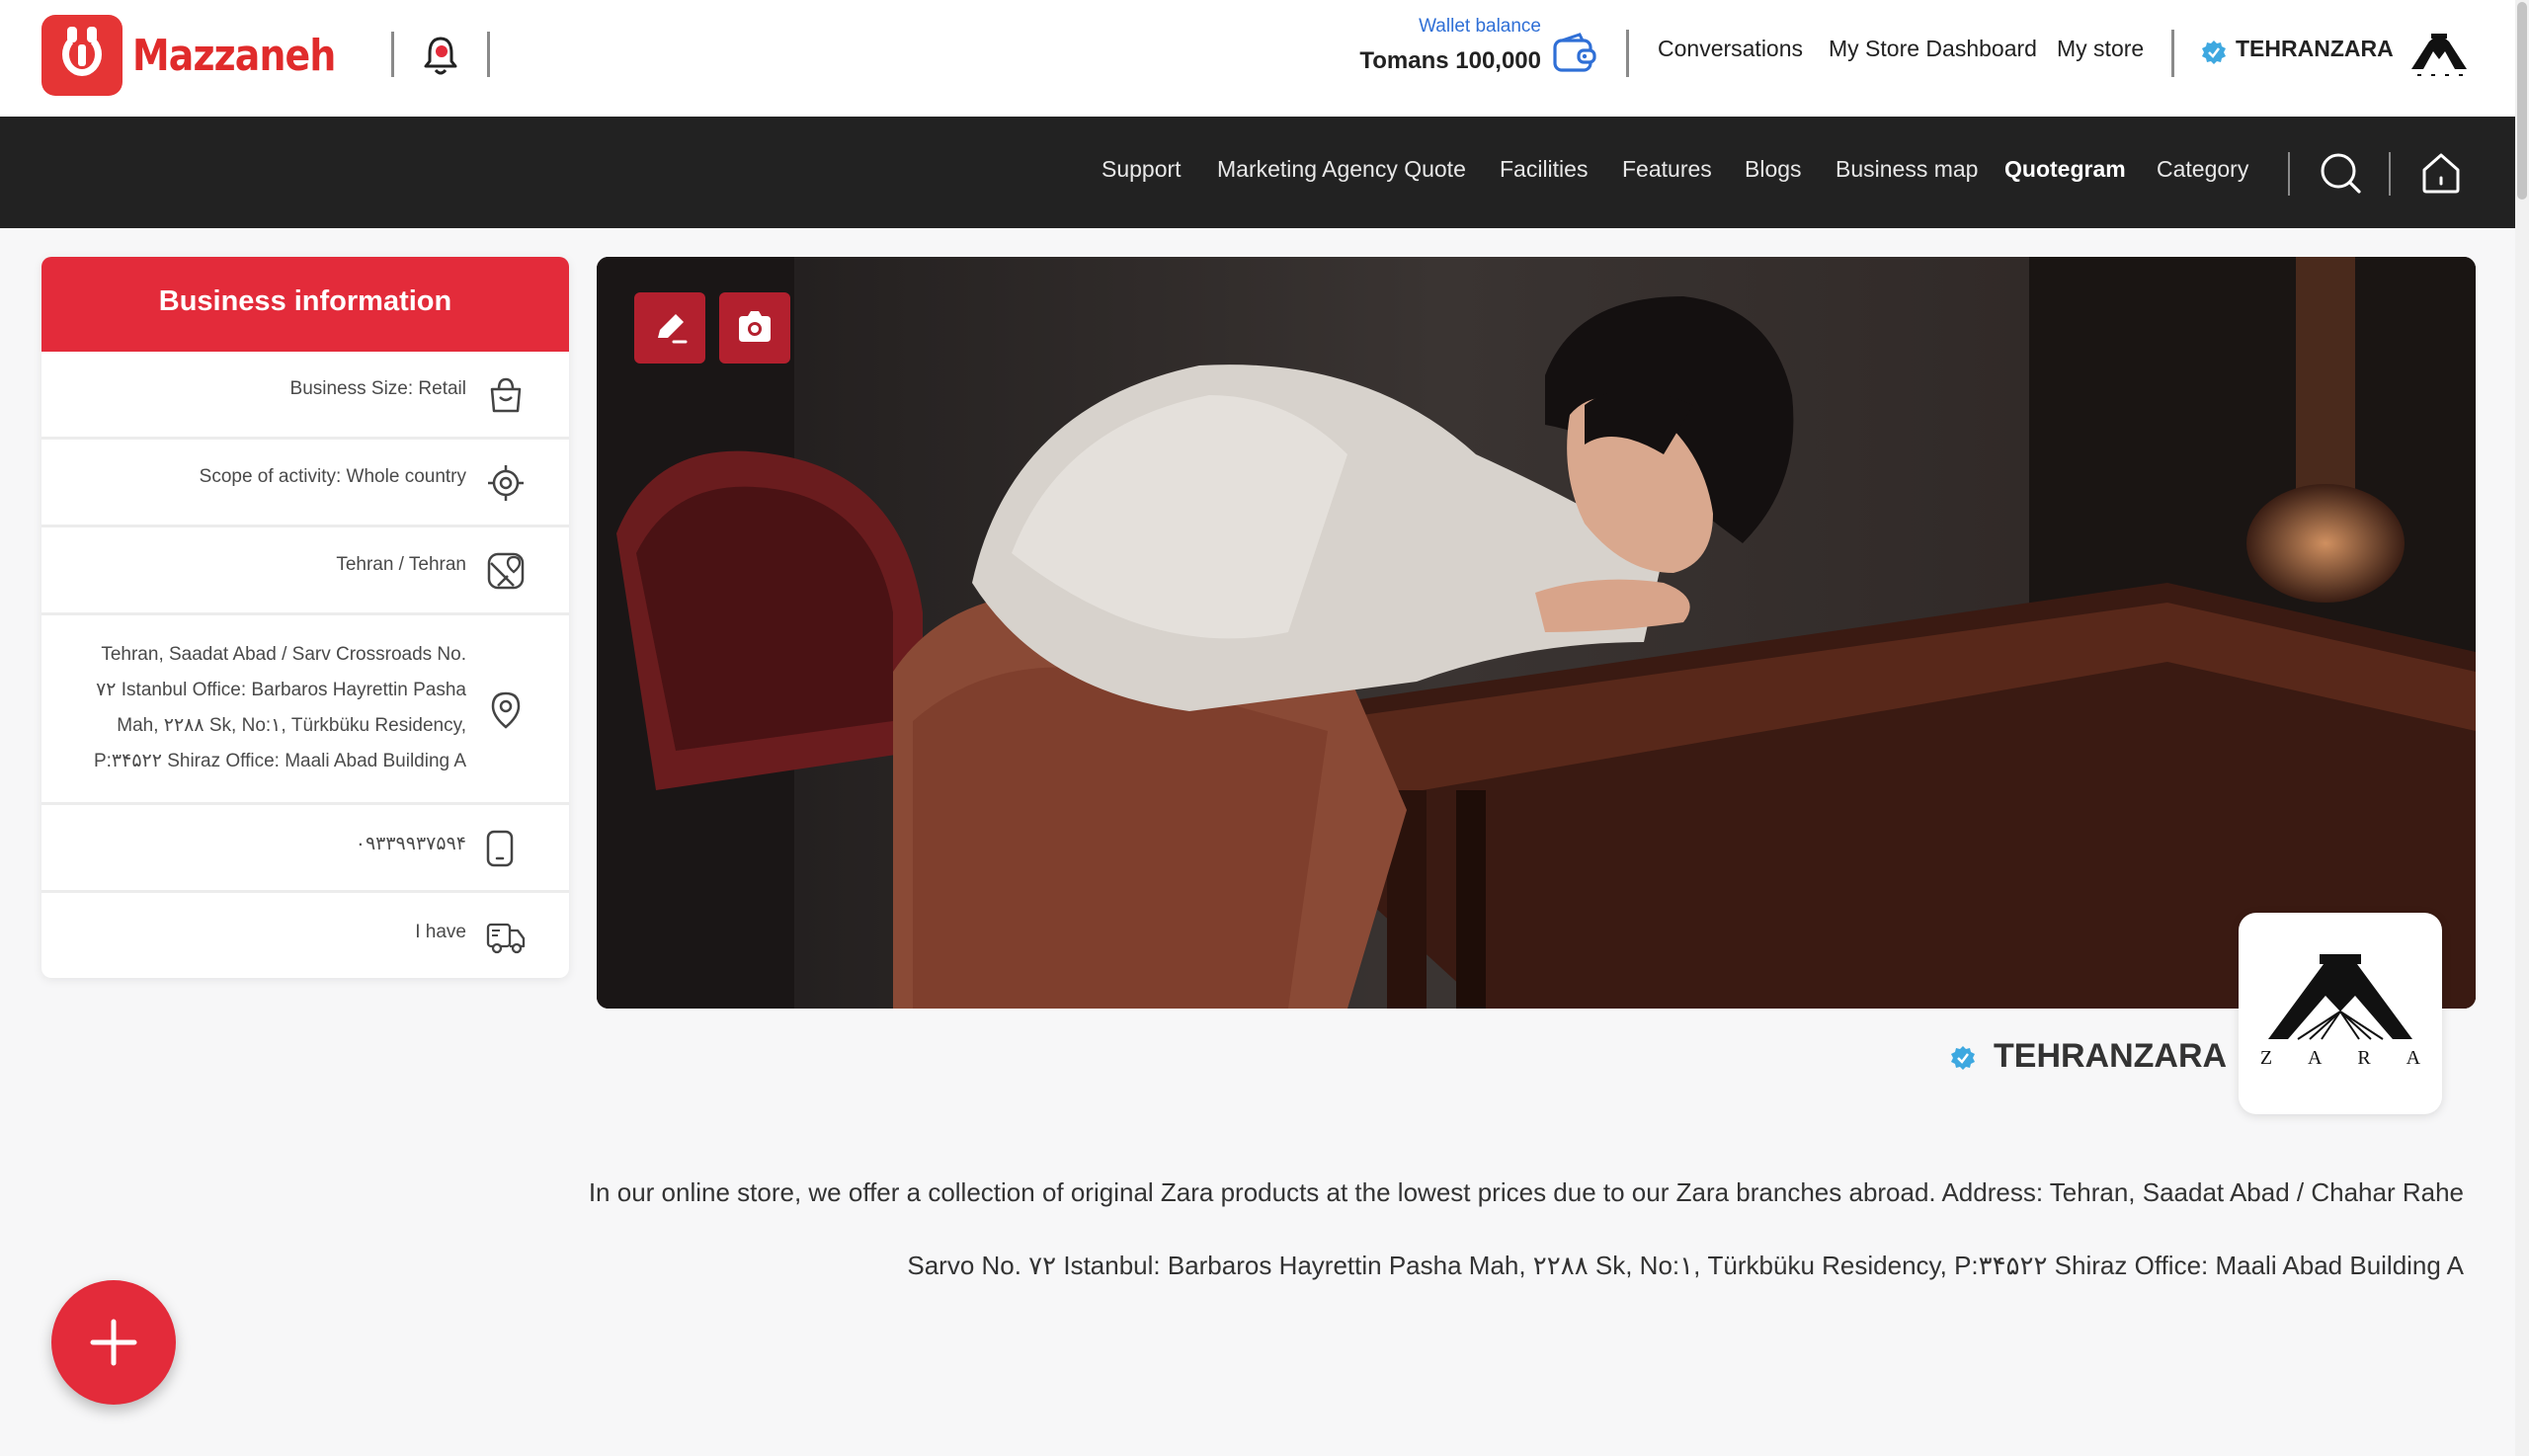  I want to click on add-button, so click(113, 1342).